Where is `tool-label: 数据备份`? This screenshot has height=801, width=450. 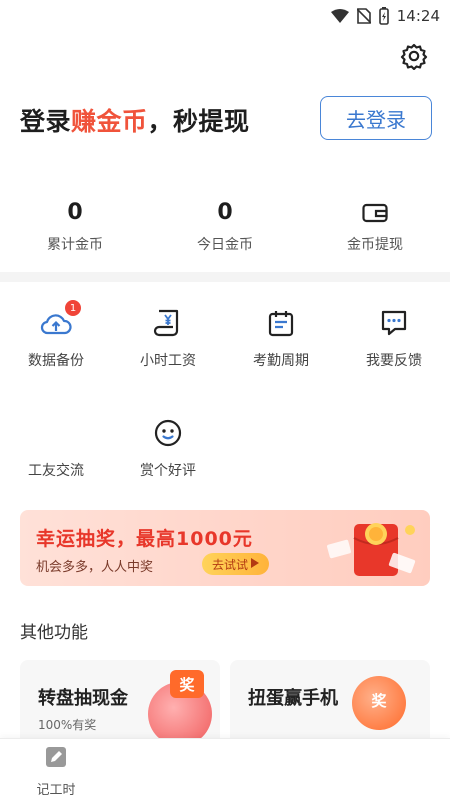
tool-label: 数据备份 is located at coordinates (56, 361).